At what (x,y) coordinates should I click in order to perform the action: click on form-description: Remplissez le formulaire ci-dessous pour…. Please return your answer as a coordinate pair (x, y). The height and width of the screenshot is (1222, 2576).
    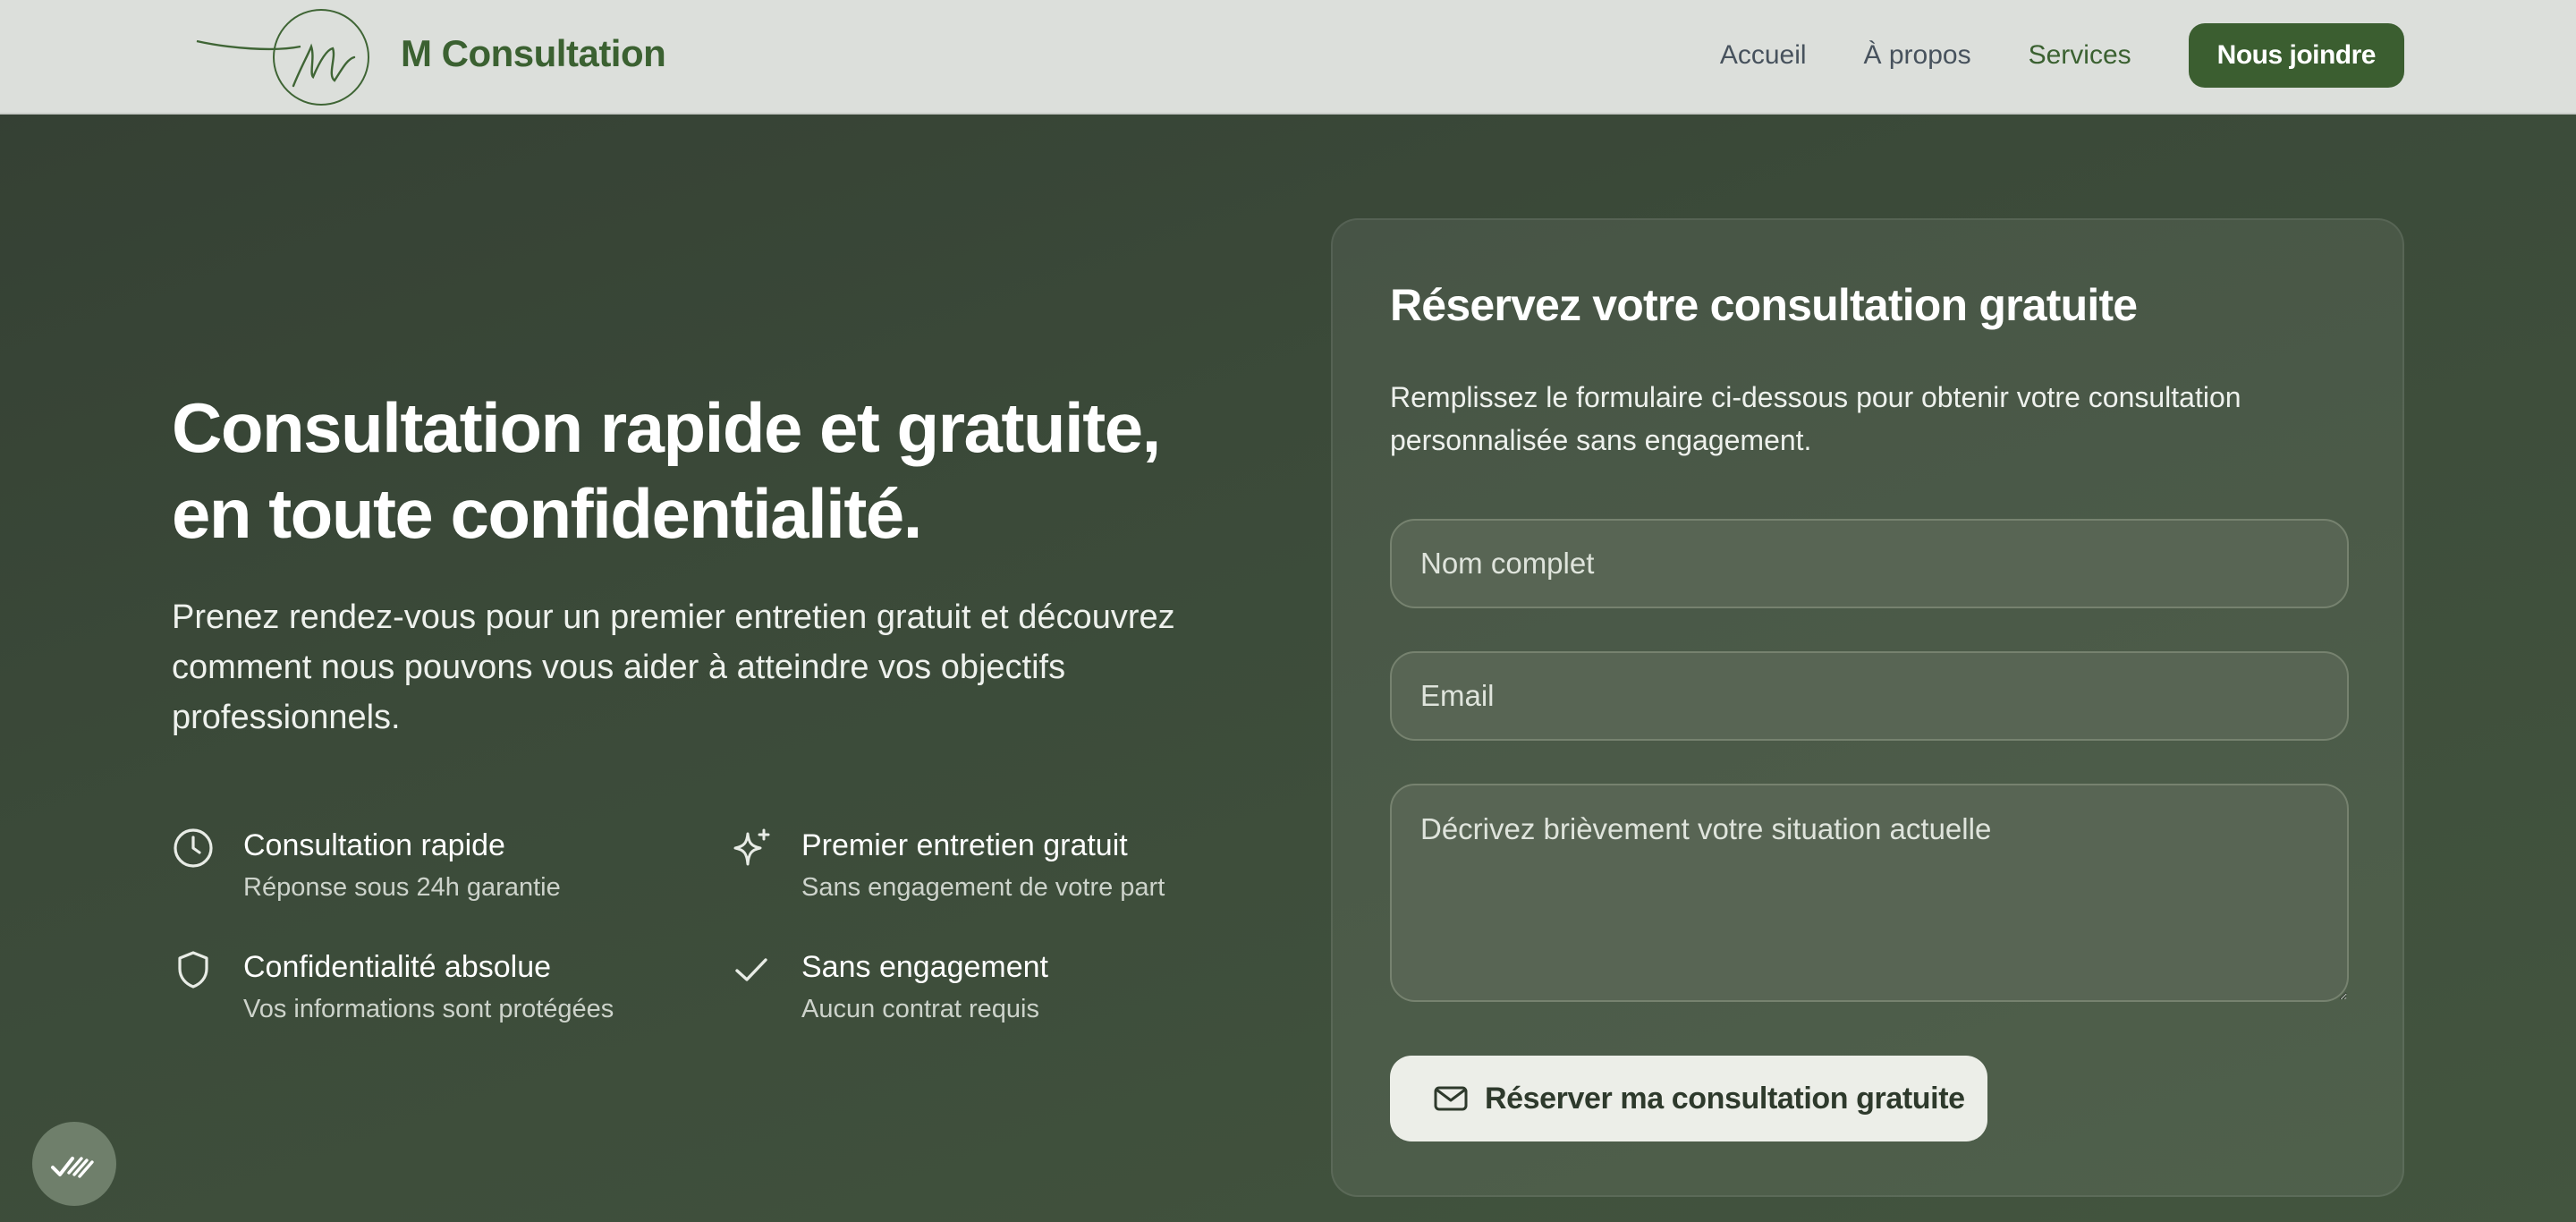
    Looking at the image, I should click on (1815, 418).